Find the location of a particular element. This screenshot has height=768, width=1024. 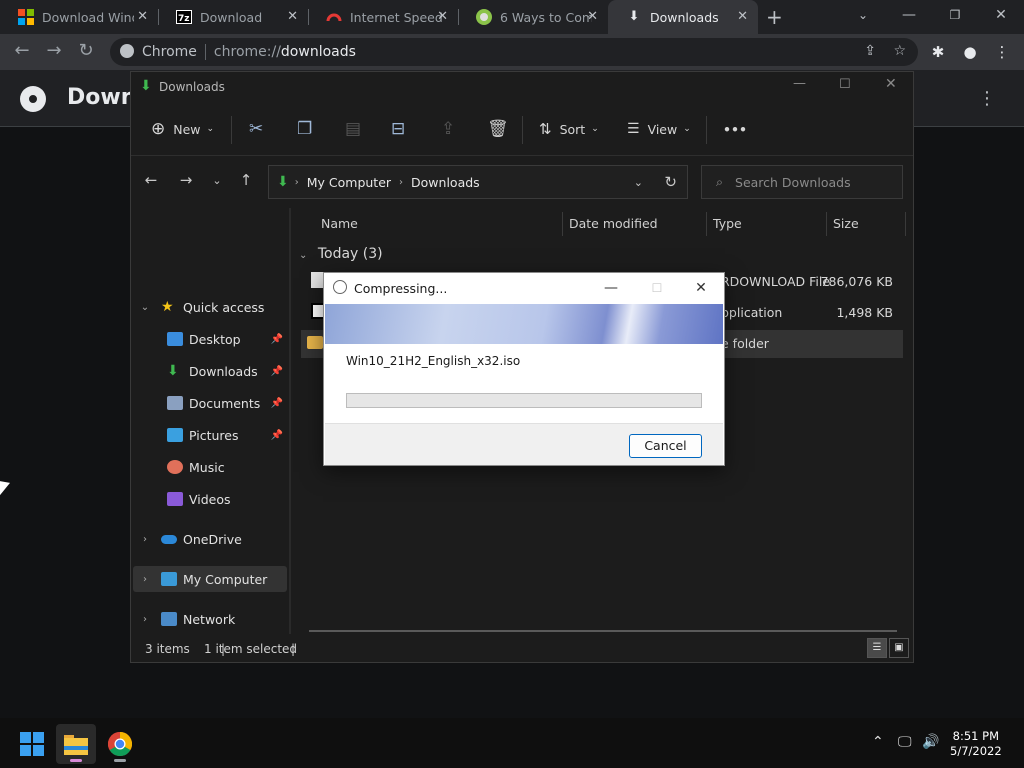

nav-quick-access: ⌄ ★ Quick access is located at coordinates (217, 307).